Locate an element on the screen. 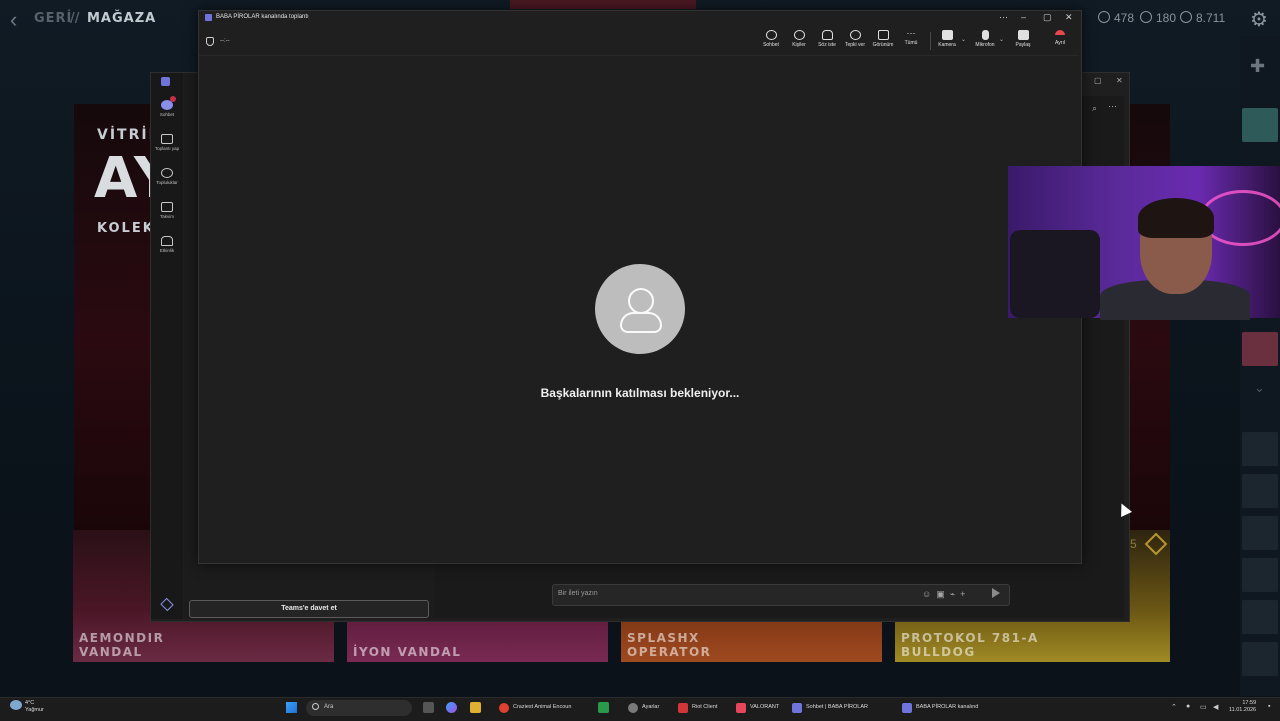 Image resolution: width=1280 pixels, height=721 pixels. compose-tools: ☺▣⌁+ is located at coordinates (946, 594).